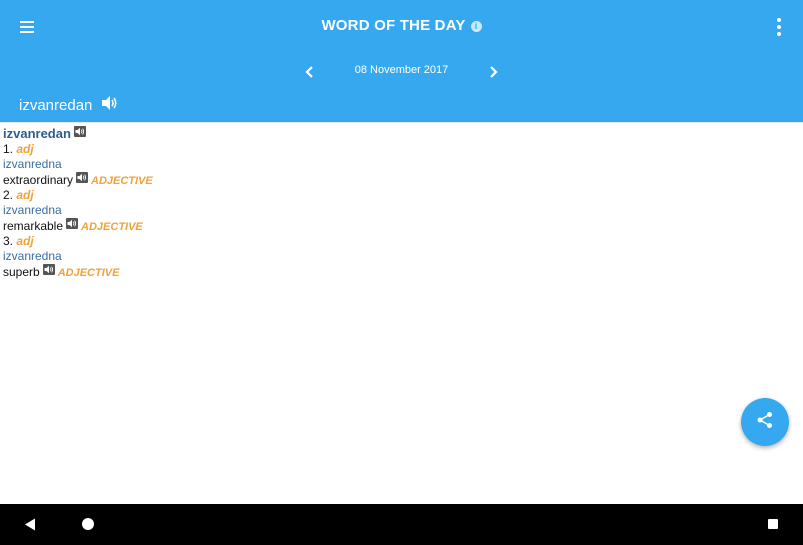  What do you see at coordinates (393, 25) in the screenshot?
I see `page-title: WORD OF THE DAY` at bounding box center [393, 25].